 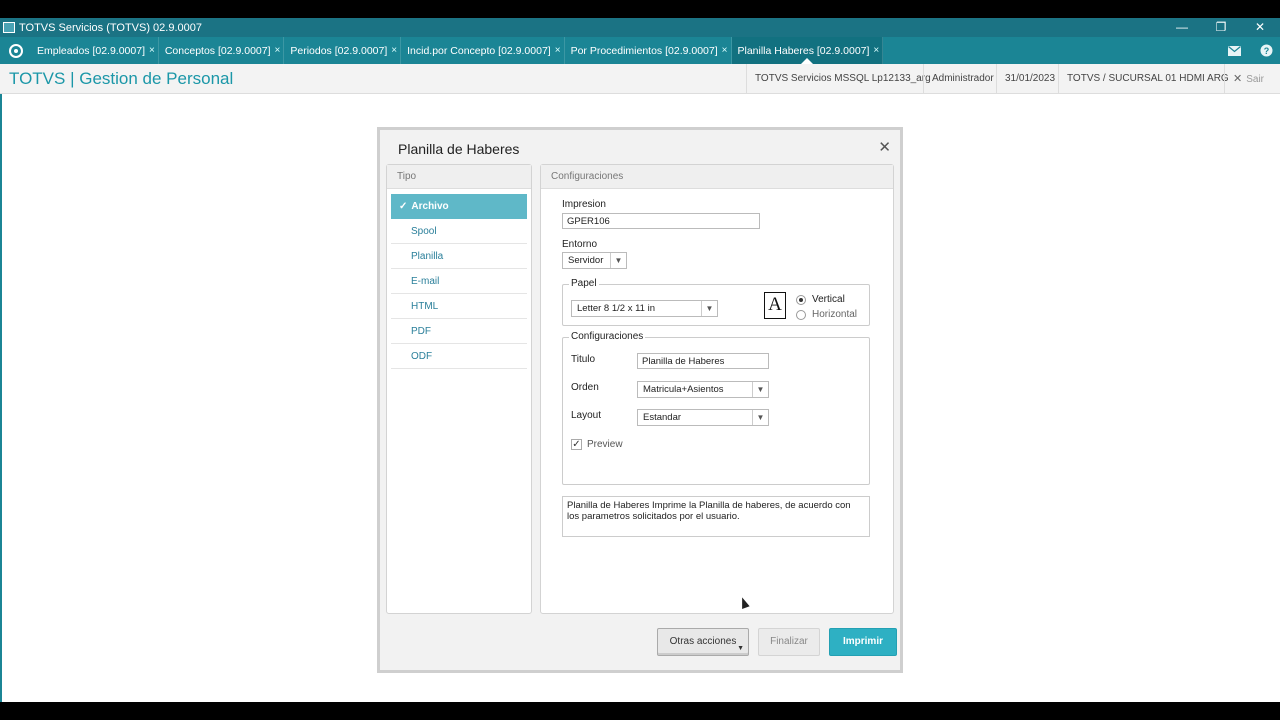 What do you see at coordinates (703, 361) in the screenshot?
I see `titulo-field: Planilla de Haberes` at bounding box center [703, 361].